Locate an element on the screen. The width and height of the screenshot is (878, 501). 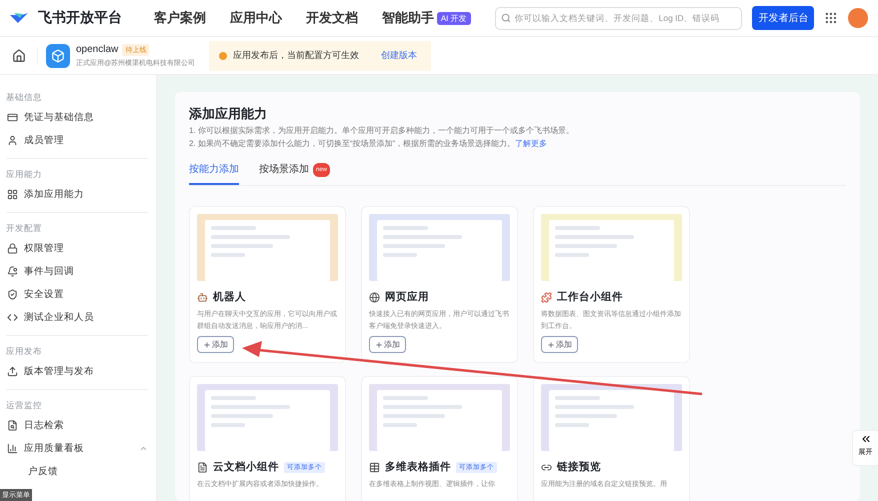
sidebar-item: 户反馈 is located at coordinates (77, 471).